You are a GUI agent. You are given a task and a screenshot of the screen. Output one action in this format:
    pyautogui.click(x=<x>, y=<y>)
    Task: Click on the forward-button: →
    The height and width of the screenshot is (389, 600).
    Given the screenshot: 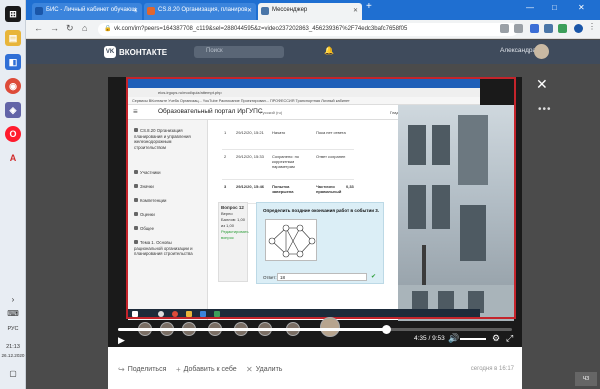 What is the action you would take?
    pyautogui.click(x=54, y=28)
    